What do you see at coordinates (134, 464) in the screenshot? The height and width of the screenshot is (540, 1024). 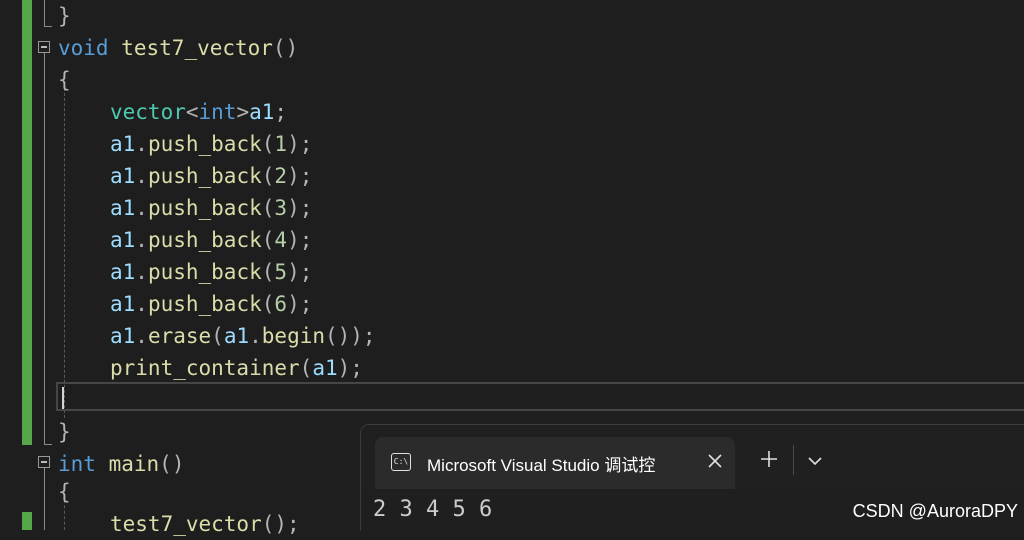 I see `code-token: main` at bounding box center [134, 464].